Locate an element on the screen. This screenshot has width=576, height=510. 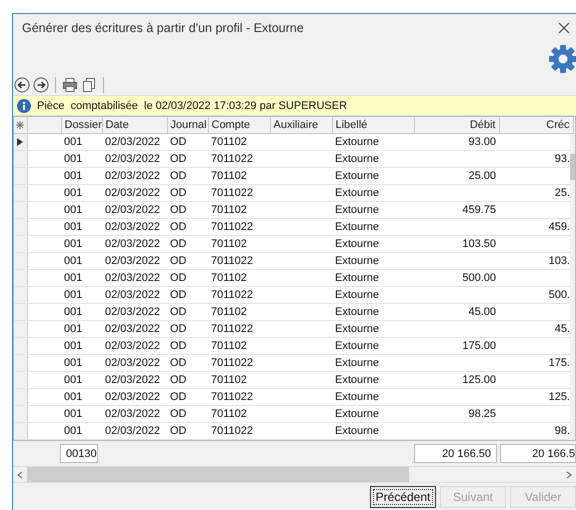
copy-button is located at coordinates (89, 85).